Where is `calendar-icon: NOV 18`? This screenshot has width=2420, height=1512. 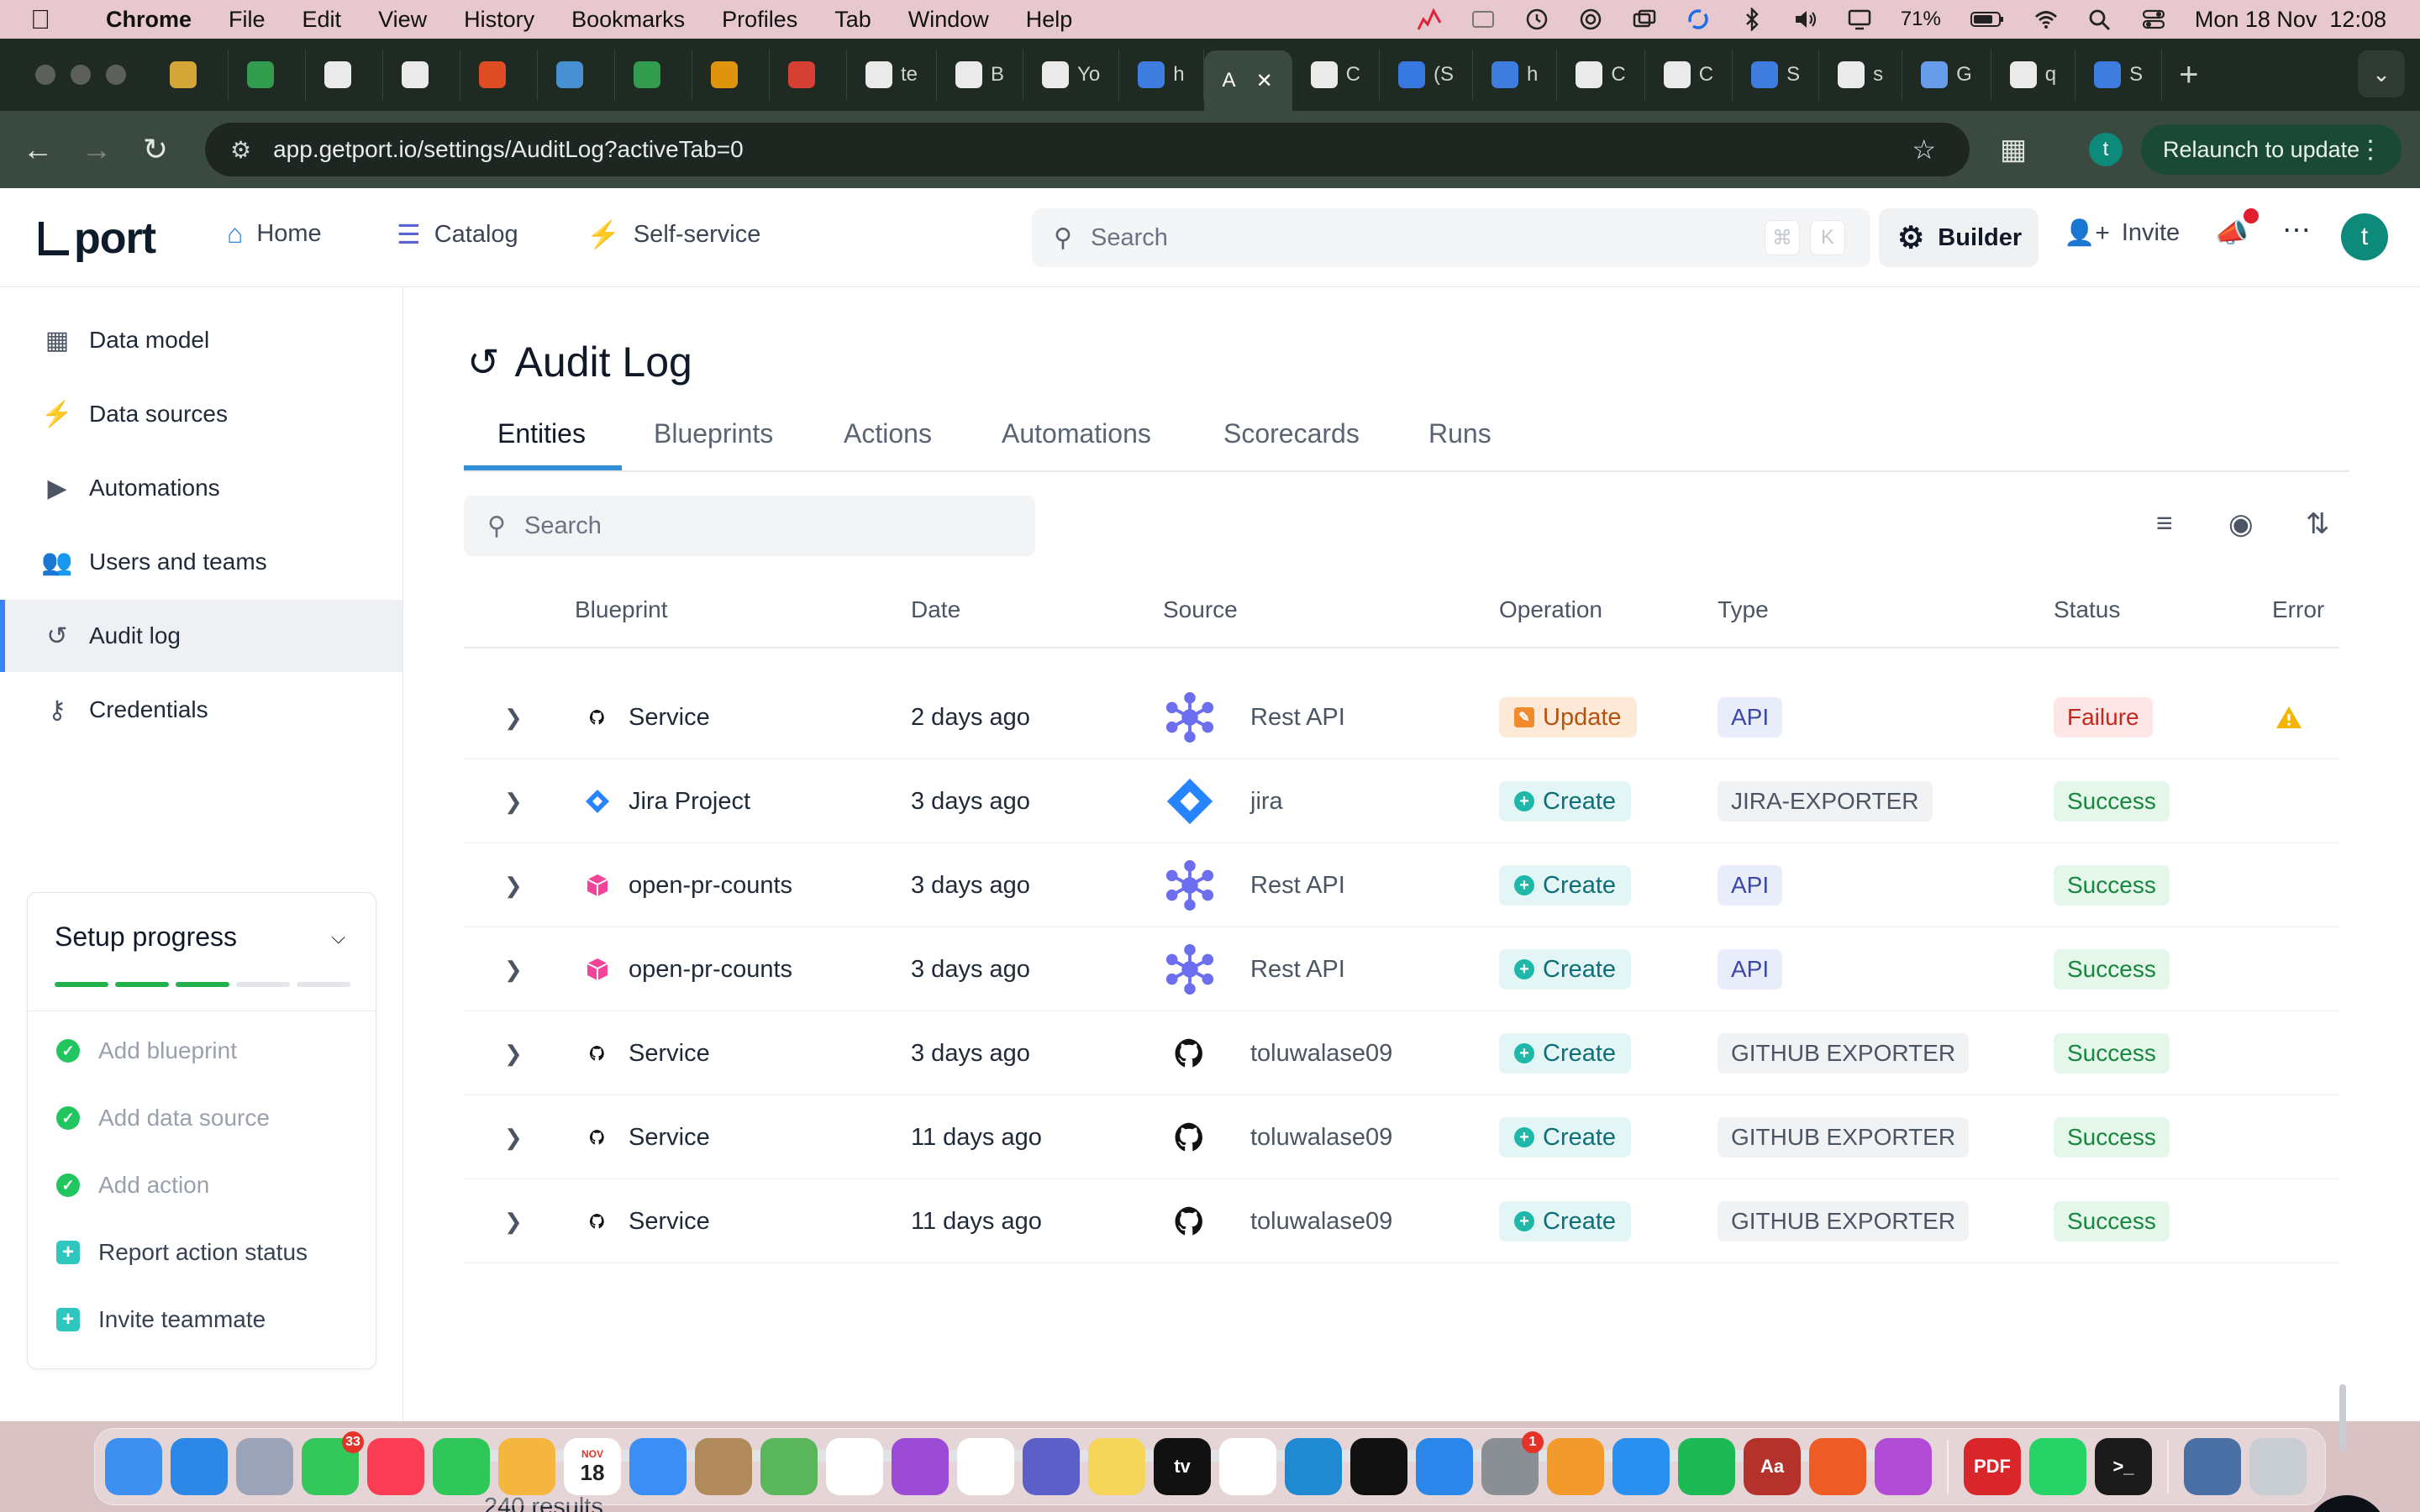 calendar-icon: NOV 18 is located at coordinates (592, 1466).